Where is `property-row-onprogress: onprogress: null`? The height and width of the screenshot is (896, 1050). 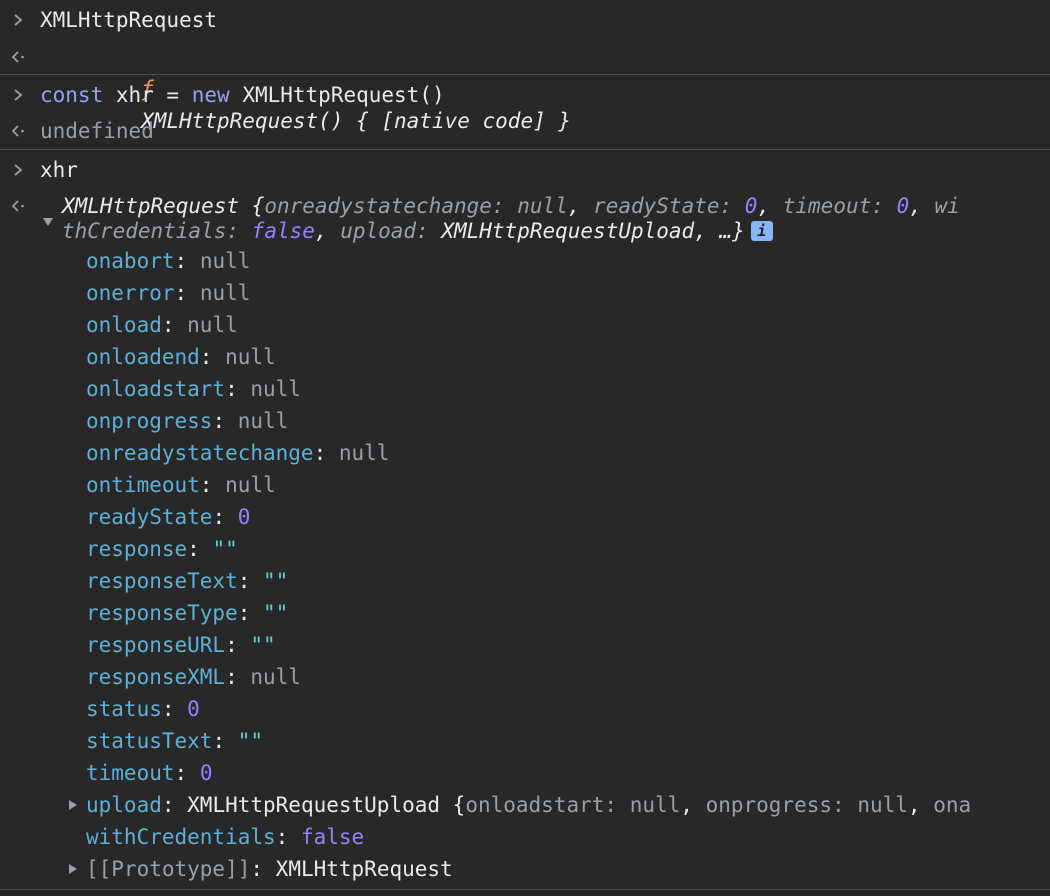
property-row-onprogress: onprogress: null is located at coordinates (187, 421).